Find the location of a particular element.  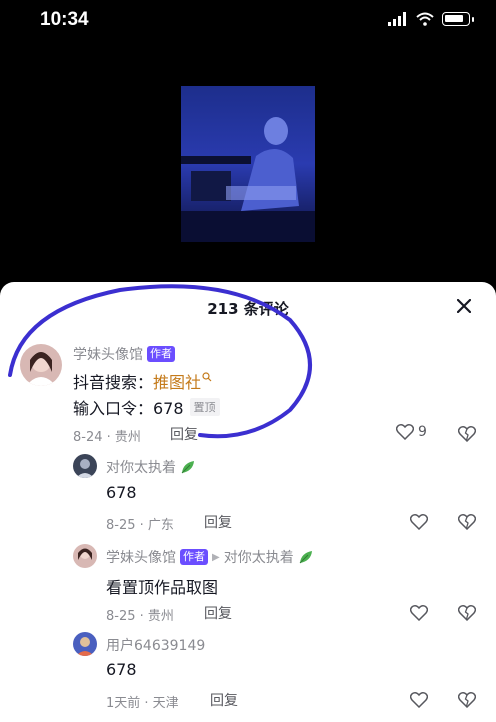

search-icon is located at coordinates (207, 377).